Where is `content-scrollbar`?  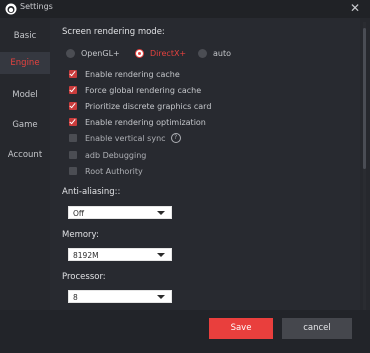
content-scrollbar is located at coordinates (364, 166).